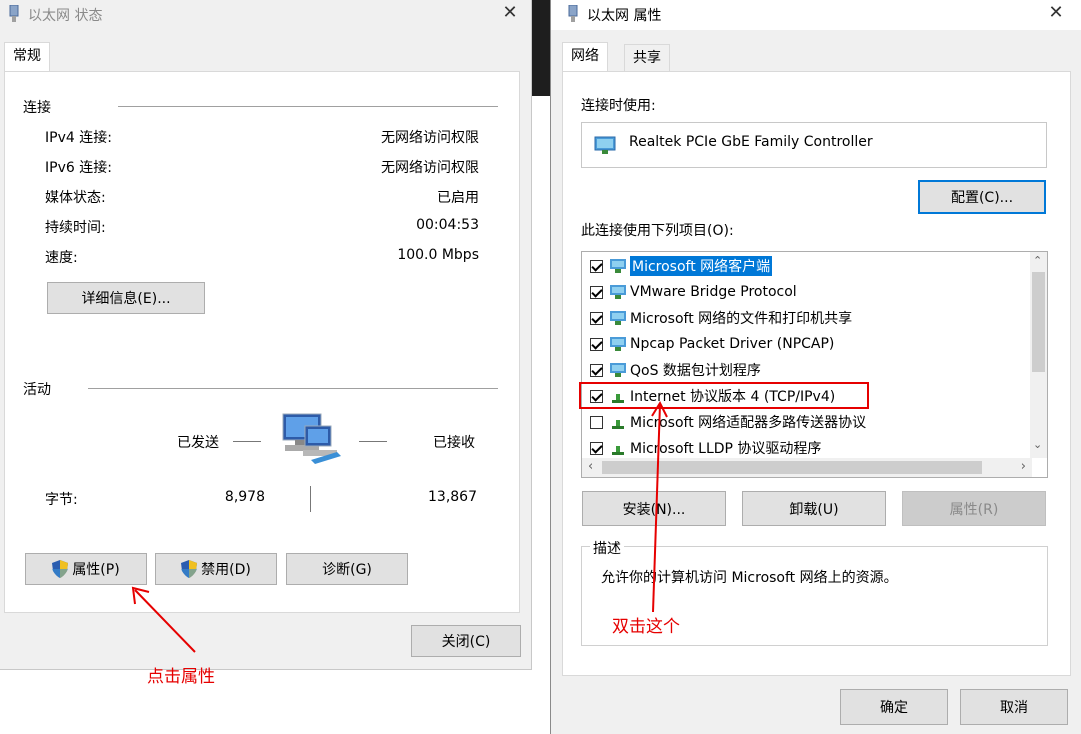 This screenshot has height=734, width=1081. What do you see at coordinates (713, 292) in the screenshot?
I see `list-item-label: VMware Bridge Protocol` at bounding box center [713, 292].